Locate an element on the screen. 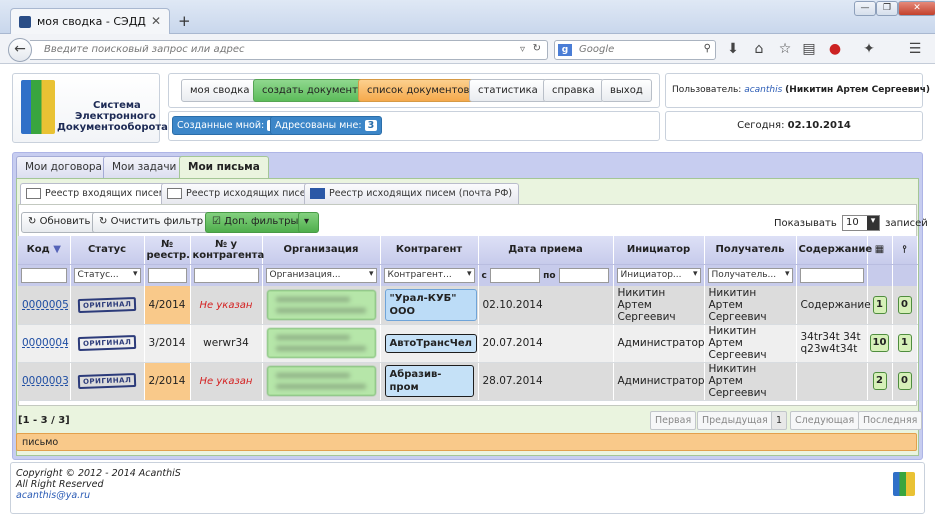 This screenshot has height=523, width=935. filter-date-cell: с по is located at coordinates (546, 275).